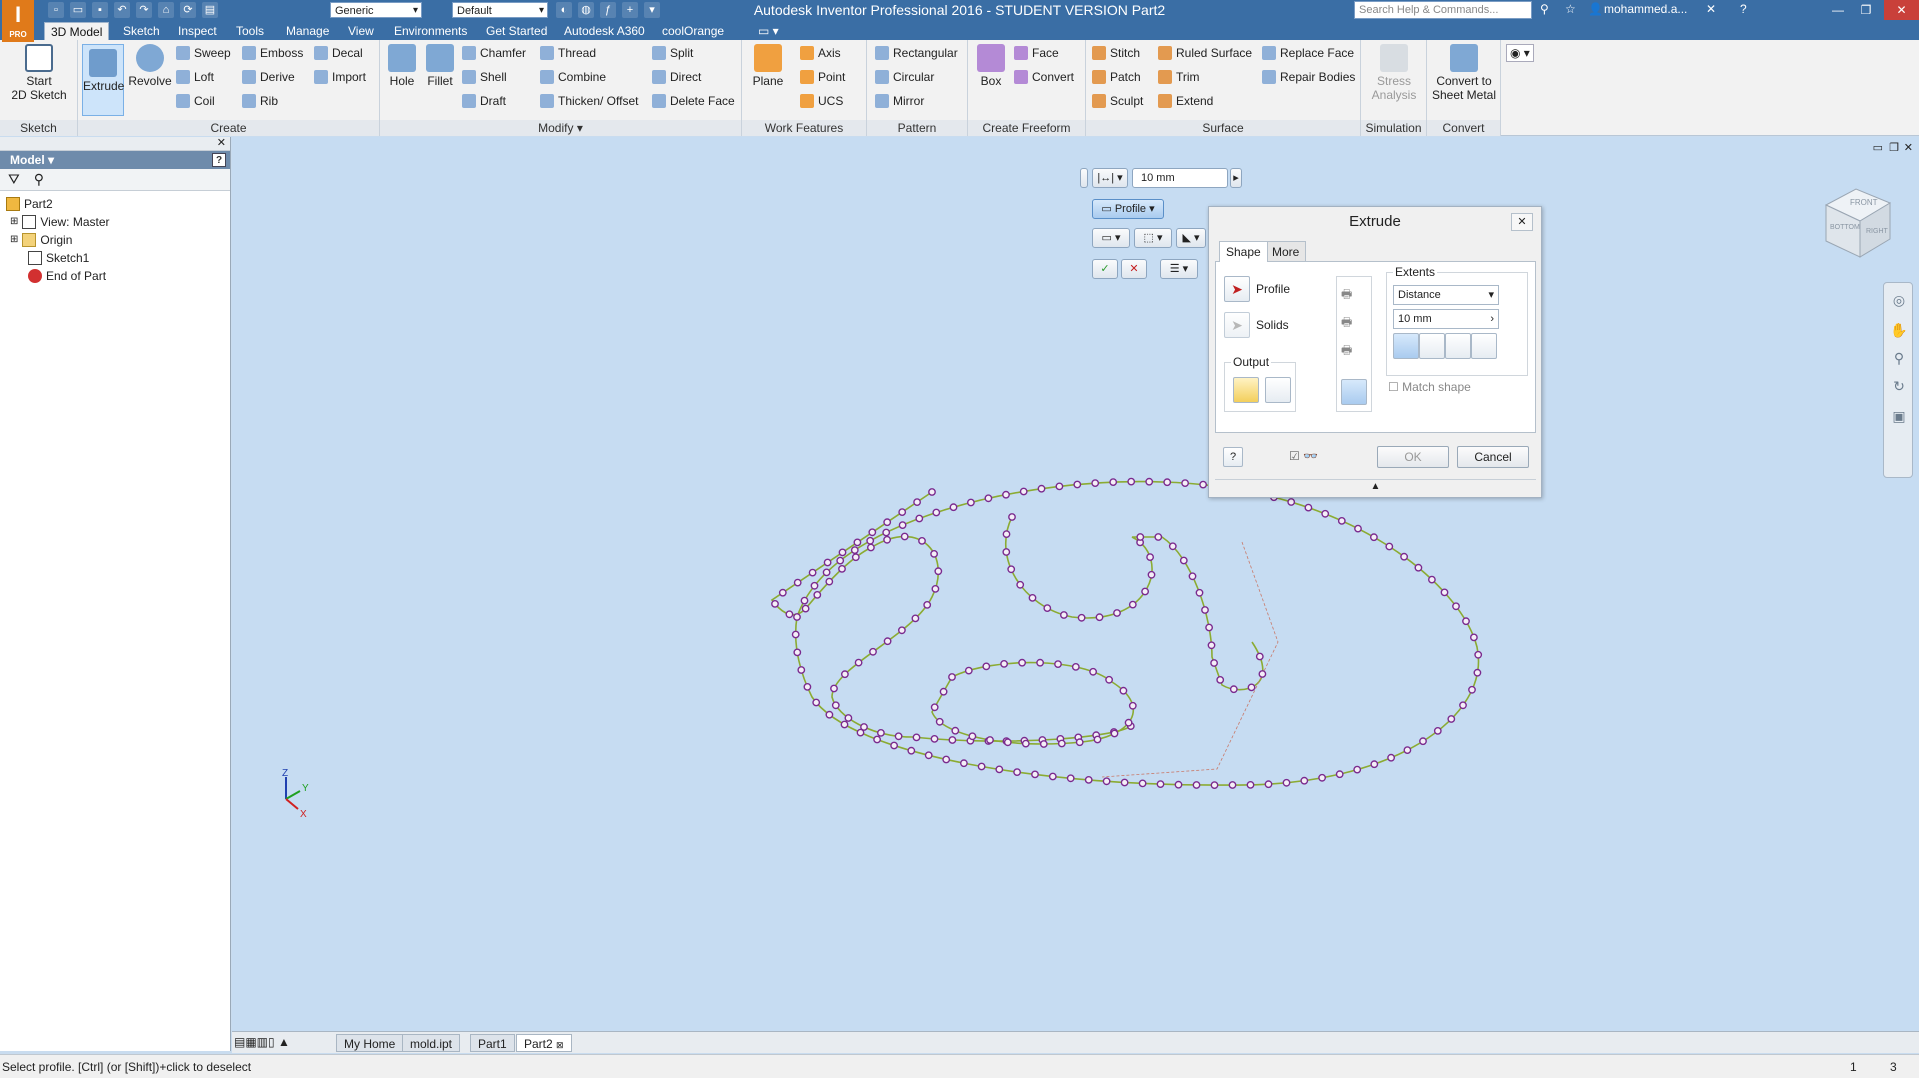 Image resolution: width=1919 pixels, height=1078 pixels. What do you see at coordinates (361, 31) in the screenshot?
I see `tab-view: View` at bounding box center [361, 31].